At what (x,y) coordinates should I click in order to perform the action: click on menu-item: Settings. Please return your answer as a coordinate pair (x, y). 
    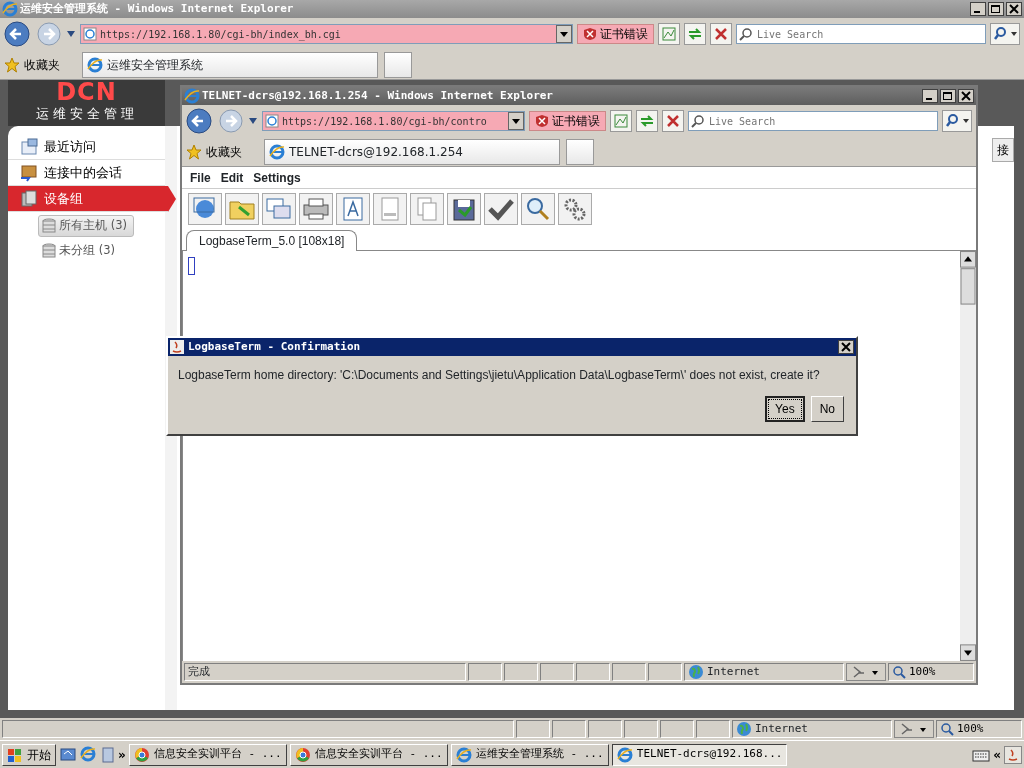
    Looking at the image, I should click on (277, 177).